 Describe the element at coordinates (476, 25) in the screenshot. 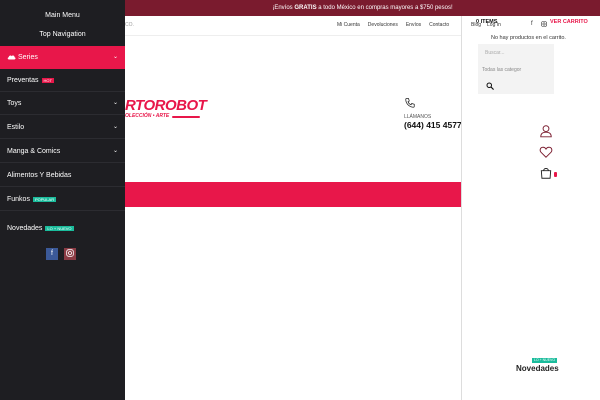

I see `blog-link: Blog` at that location.